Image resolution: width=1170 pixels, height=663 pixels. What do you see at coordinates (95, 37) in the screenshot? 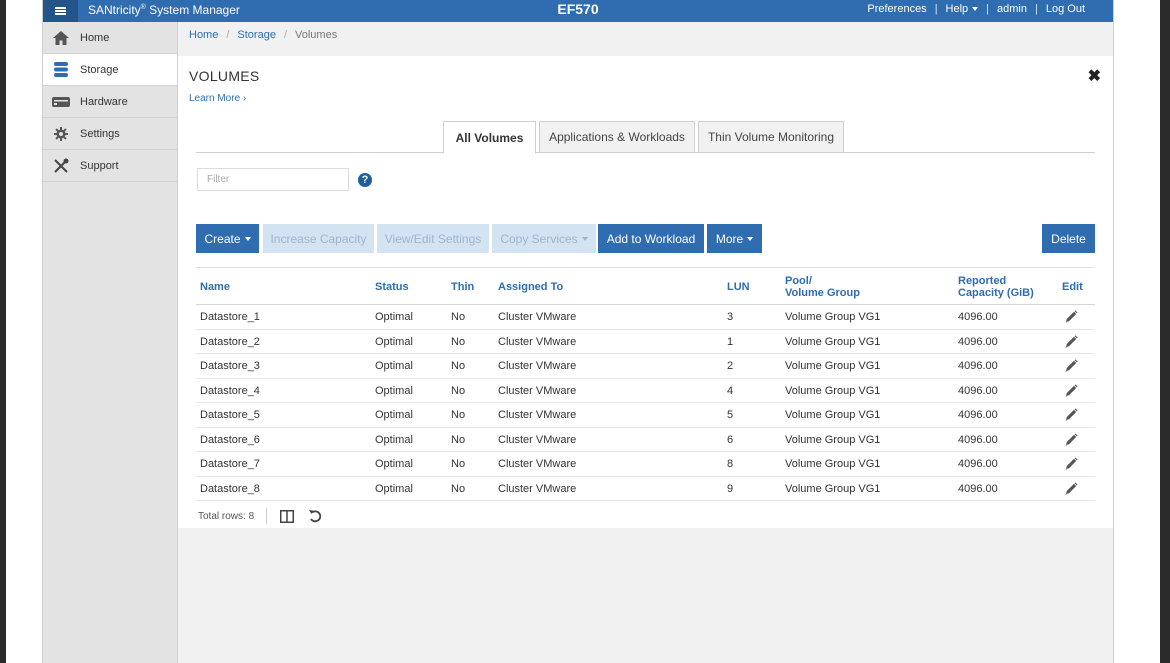
I see `sidebar-item-label: Home` at bounding box center [95, 37].